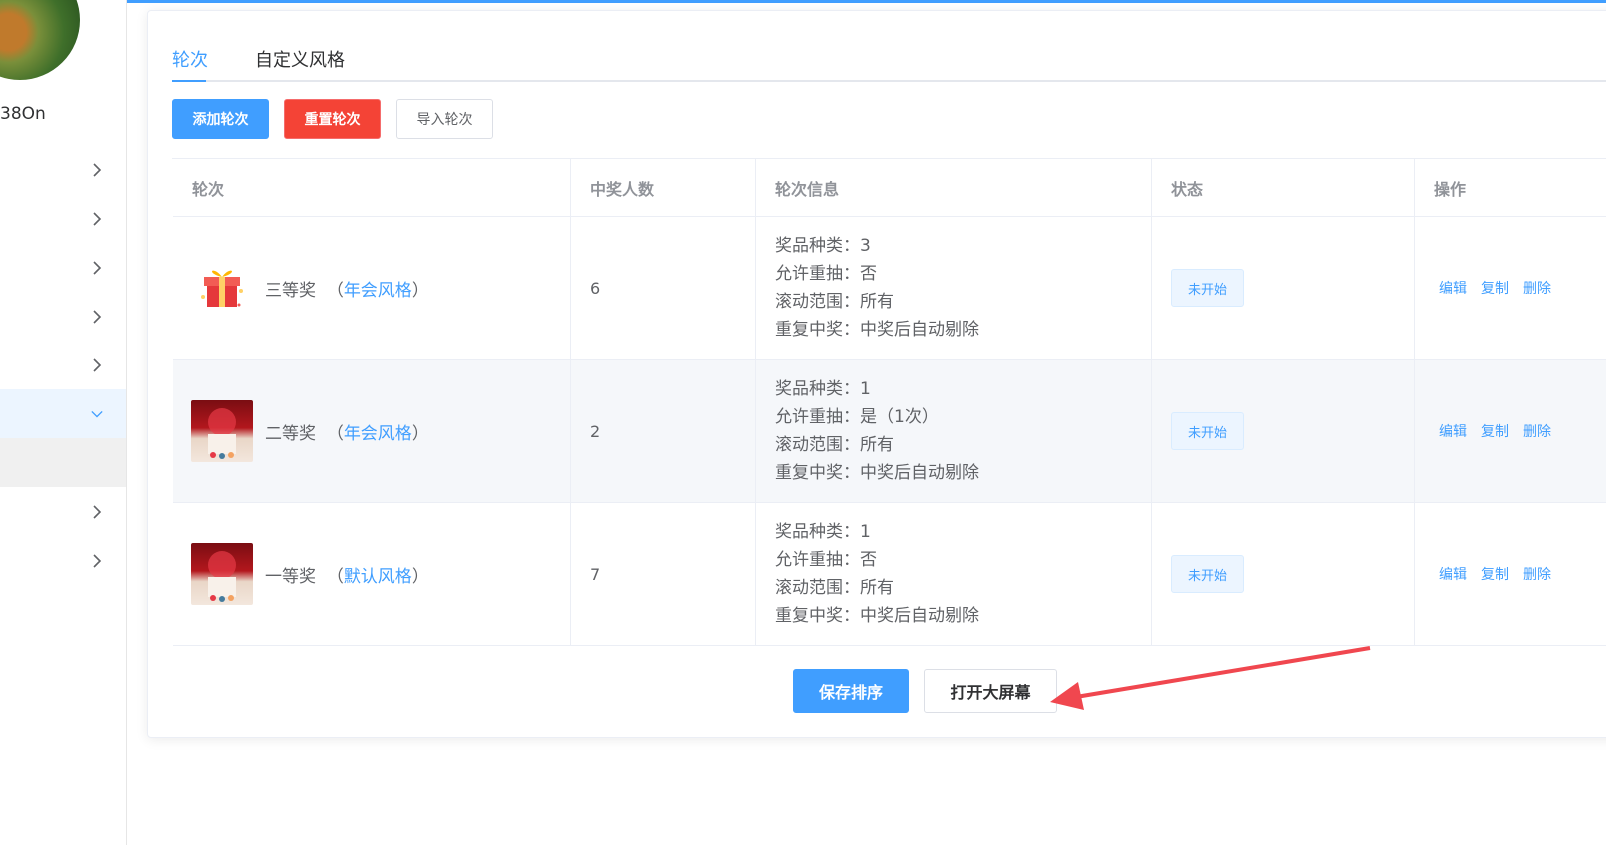  I want to click on import-round-button: 导入轮次, so click(444, 119).